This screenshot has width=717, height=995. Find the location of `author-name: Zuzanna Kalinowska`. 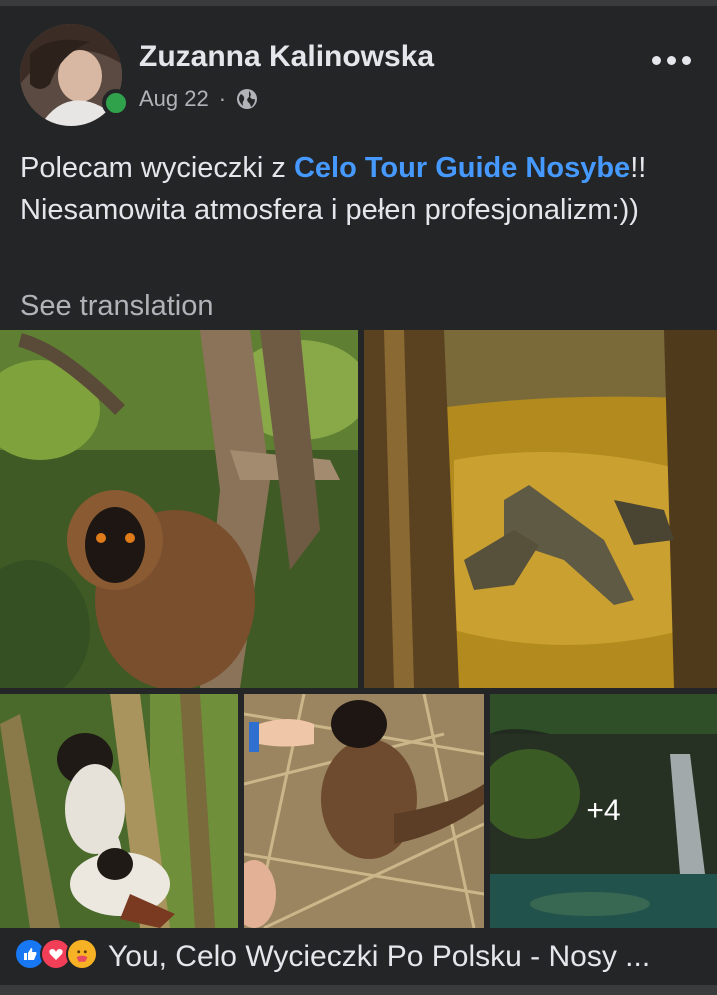

author-name: Zuzanna Kalinowska is located at coordinates (286, 57).